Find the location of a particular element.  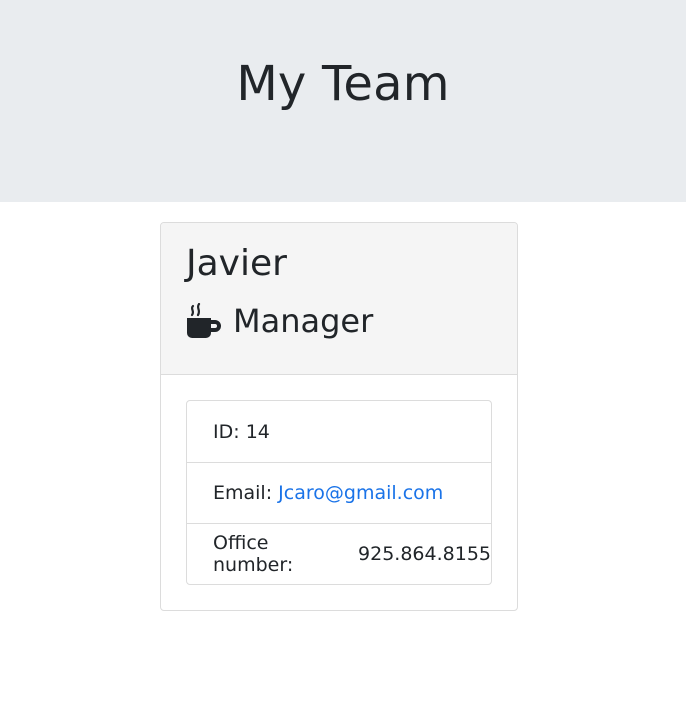

employee-id-row: ID: 14 is located at coordinates (339, 431).